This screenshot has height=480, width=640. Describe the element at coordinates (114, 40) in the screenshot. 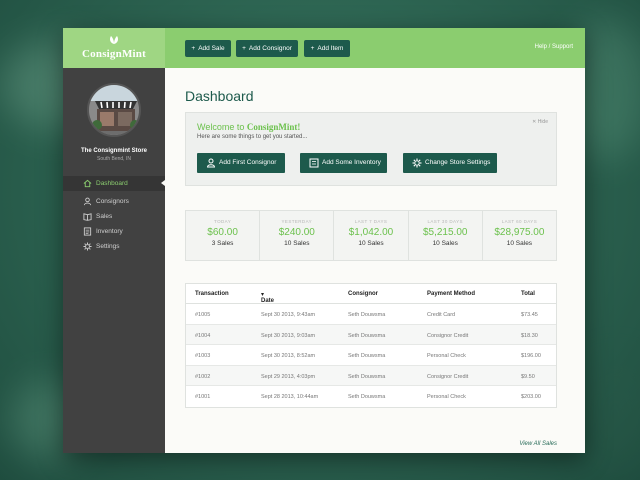

I see `leaf-icon` at that location.